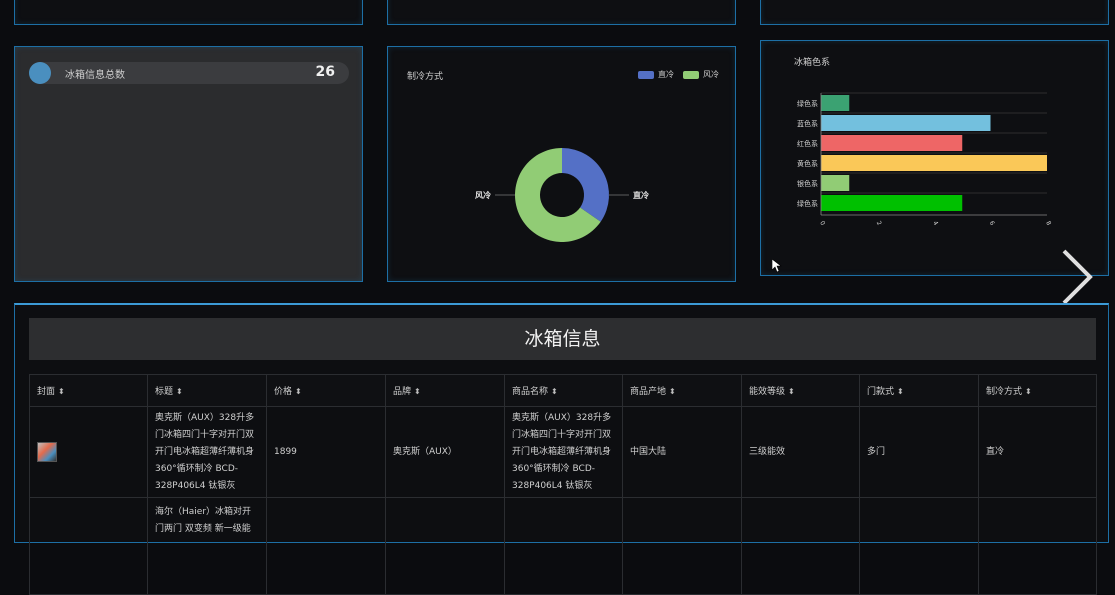 Image resolution: width=1115 pixels, height=595 pixels. Describe the element at coordinates (325, 72) in the screenshot. I see `stat-value: 26` at that location.